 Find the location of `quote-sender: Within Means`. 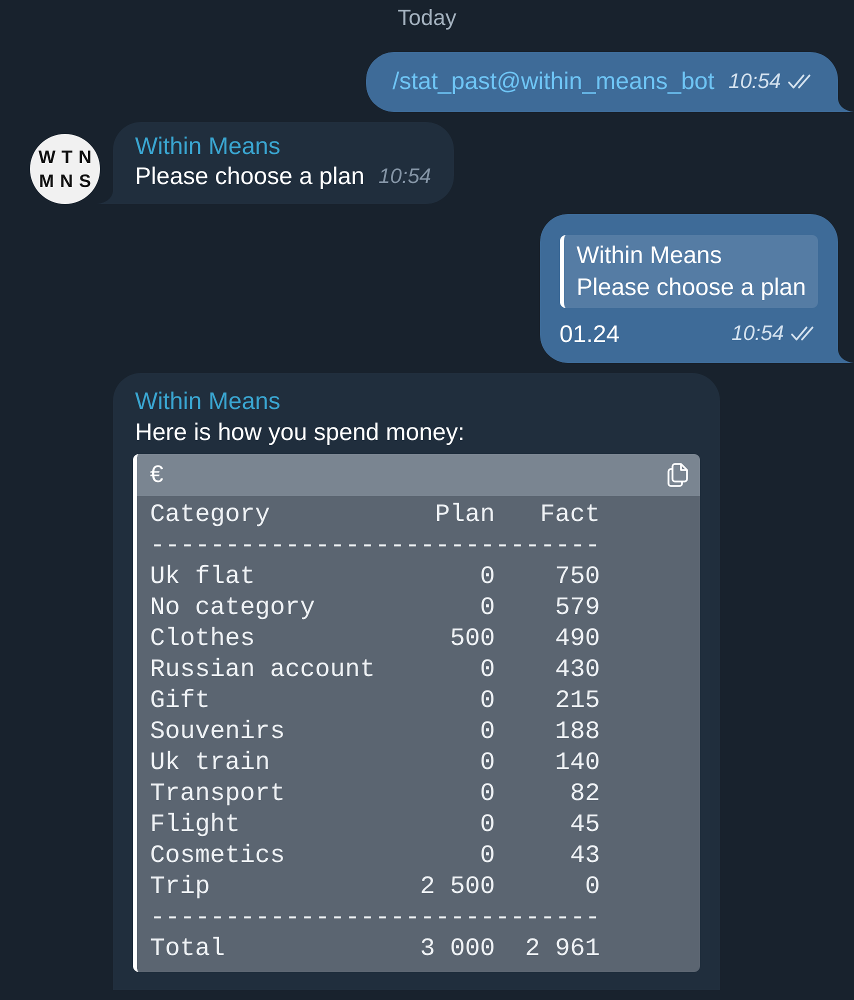

quote-sender: Within Means is located at coordinates (649, 256).